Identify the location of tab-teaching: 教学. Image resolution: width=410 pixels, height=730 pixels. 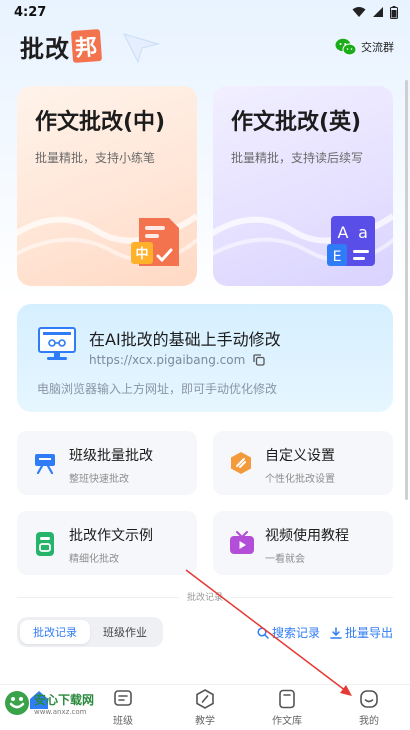
(205, 708).